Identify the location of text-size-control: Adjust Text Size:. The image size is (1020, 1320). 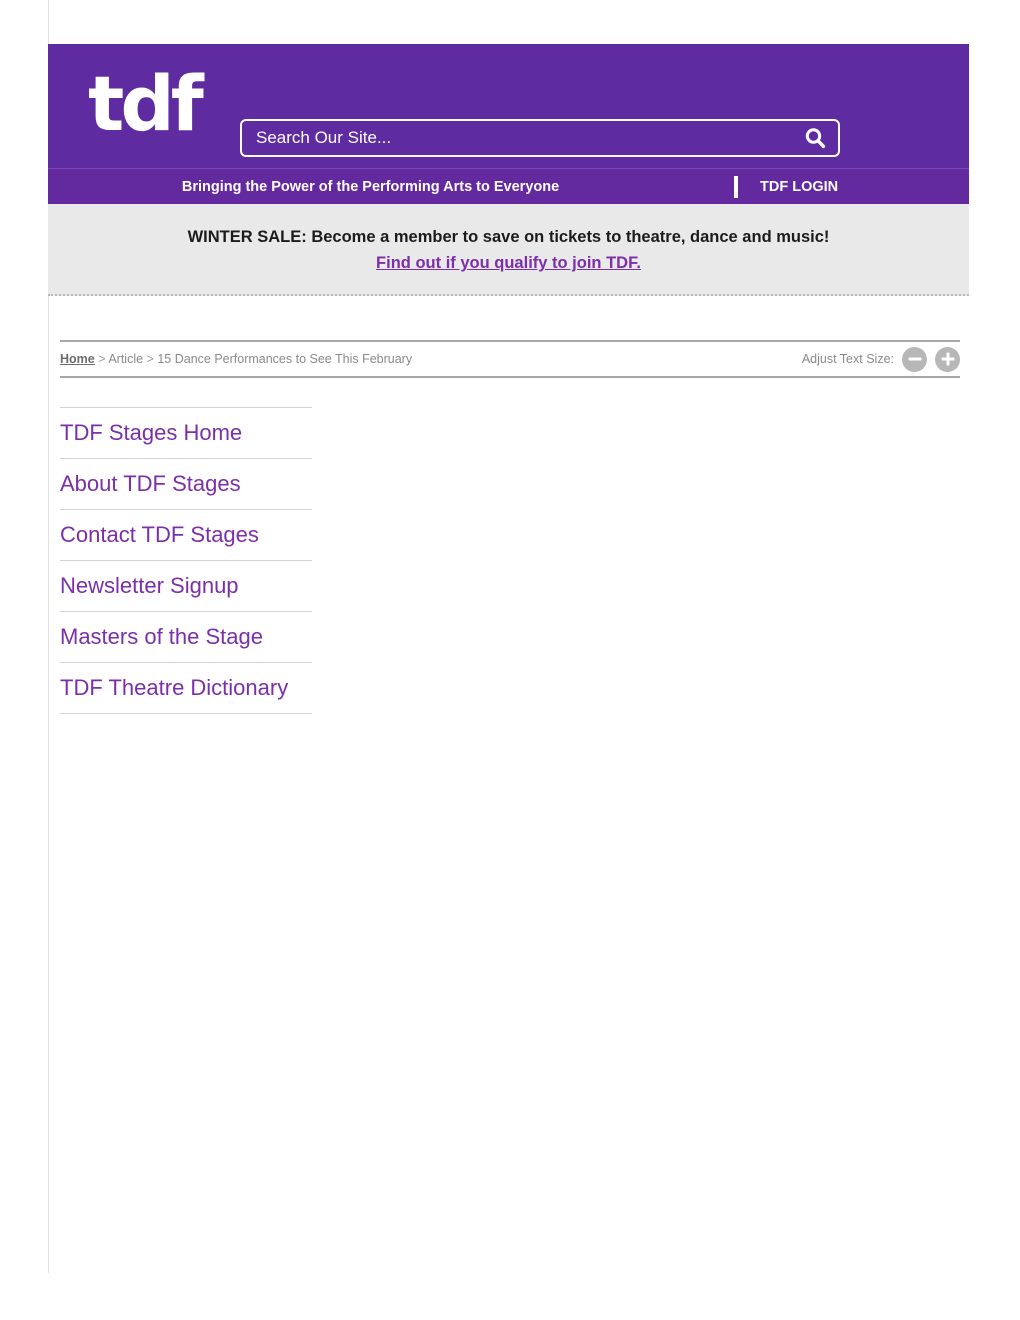
(881, 359).